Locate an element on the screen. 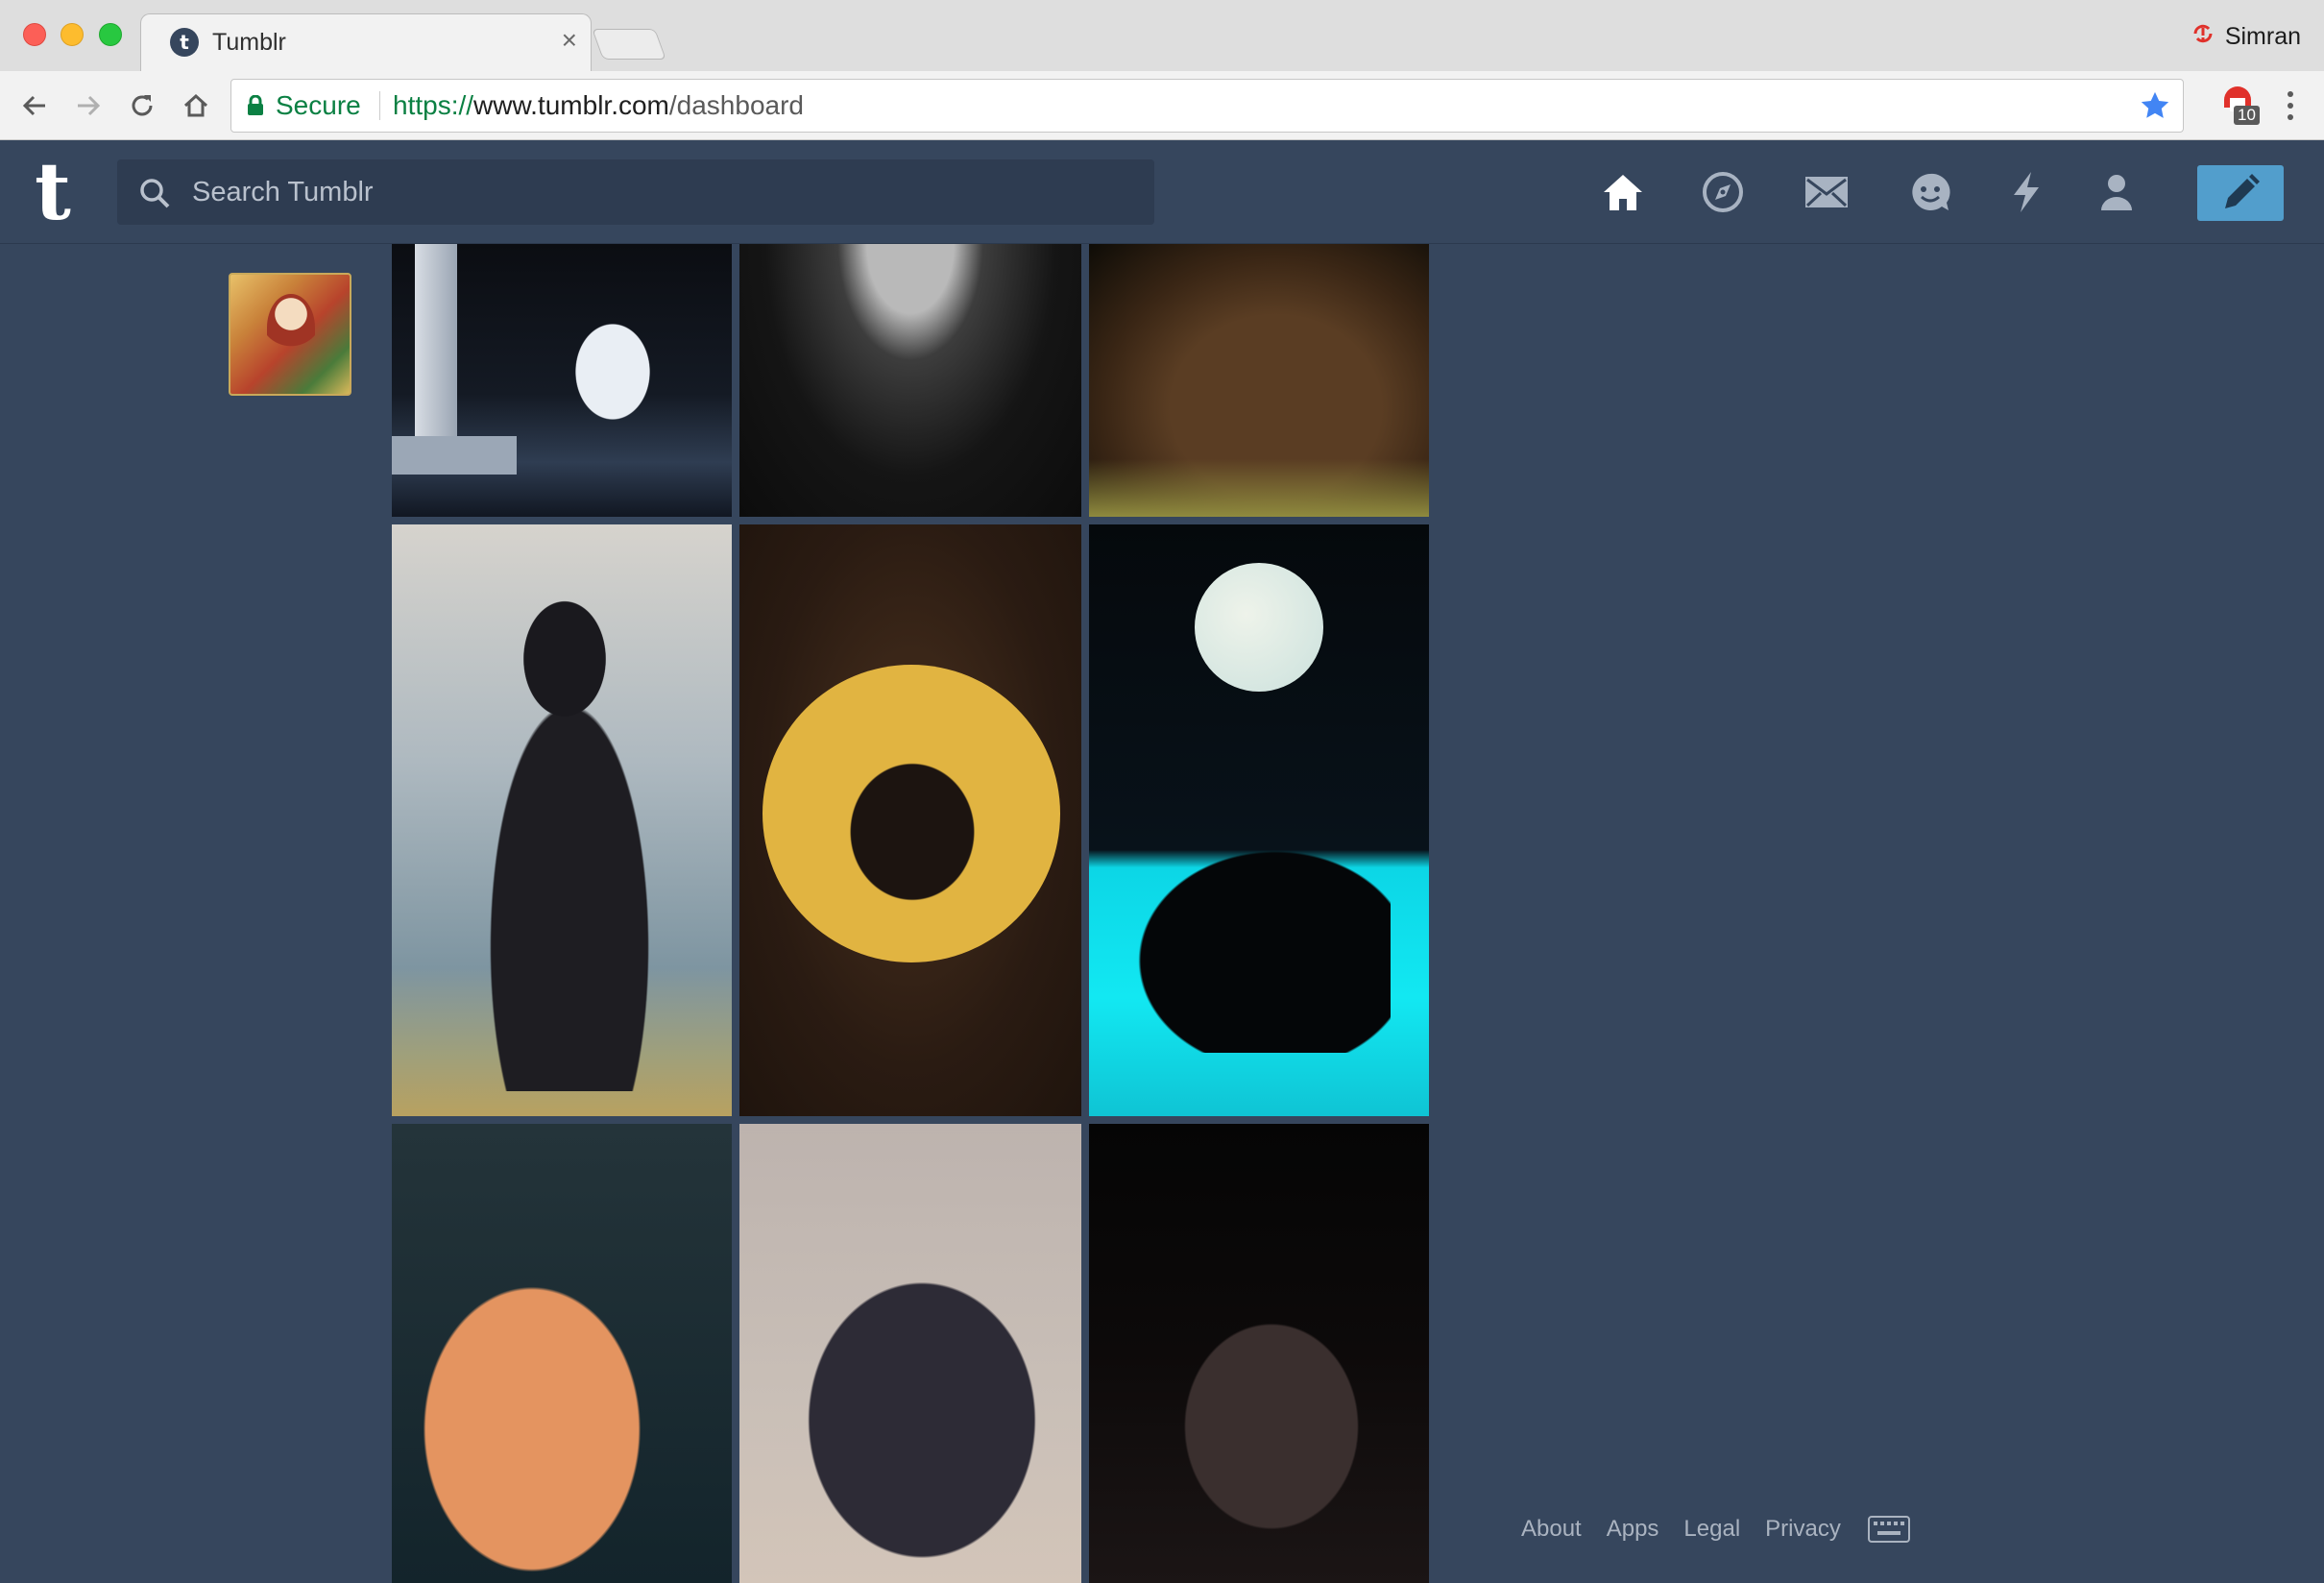  reload-icon is located at coordinates (142, 106).